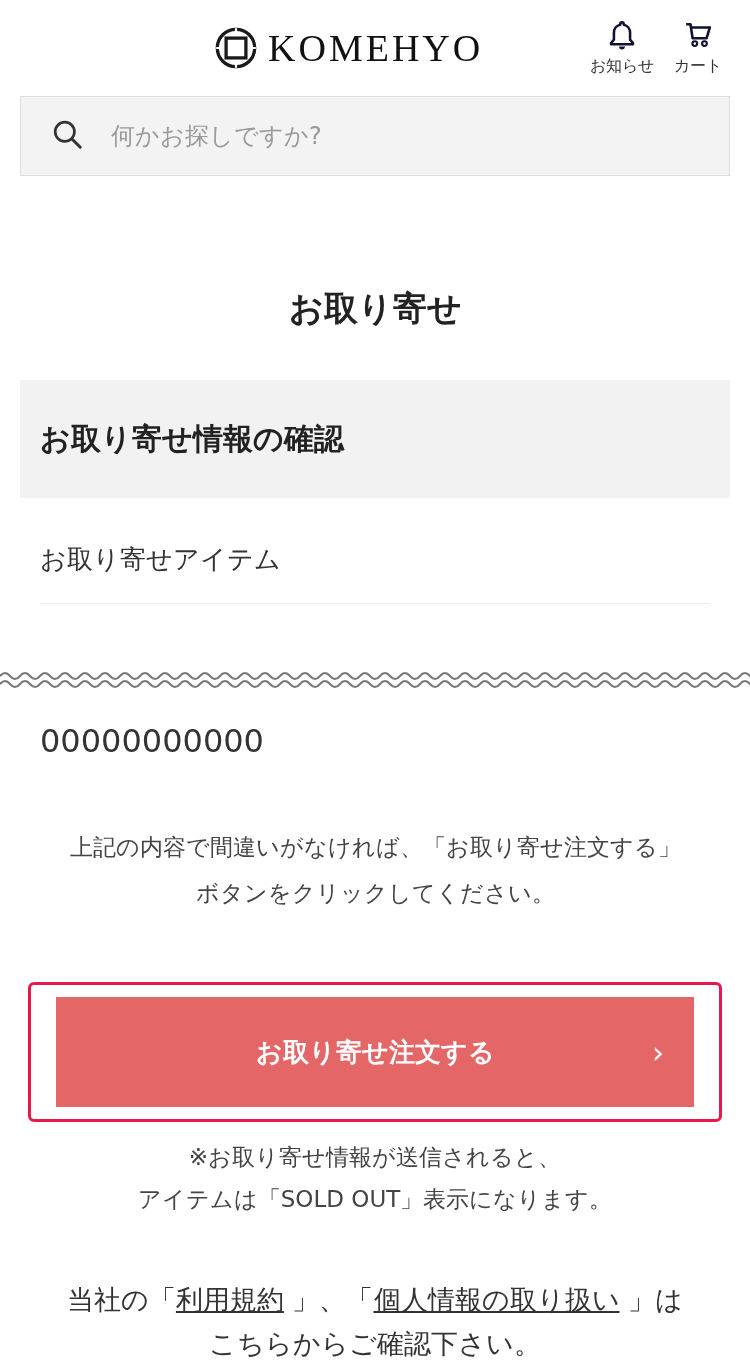  What do you see at coordinates (698, 48) in the screenshot?
I see `header-action: カート` at bounding box center [698, 48].